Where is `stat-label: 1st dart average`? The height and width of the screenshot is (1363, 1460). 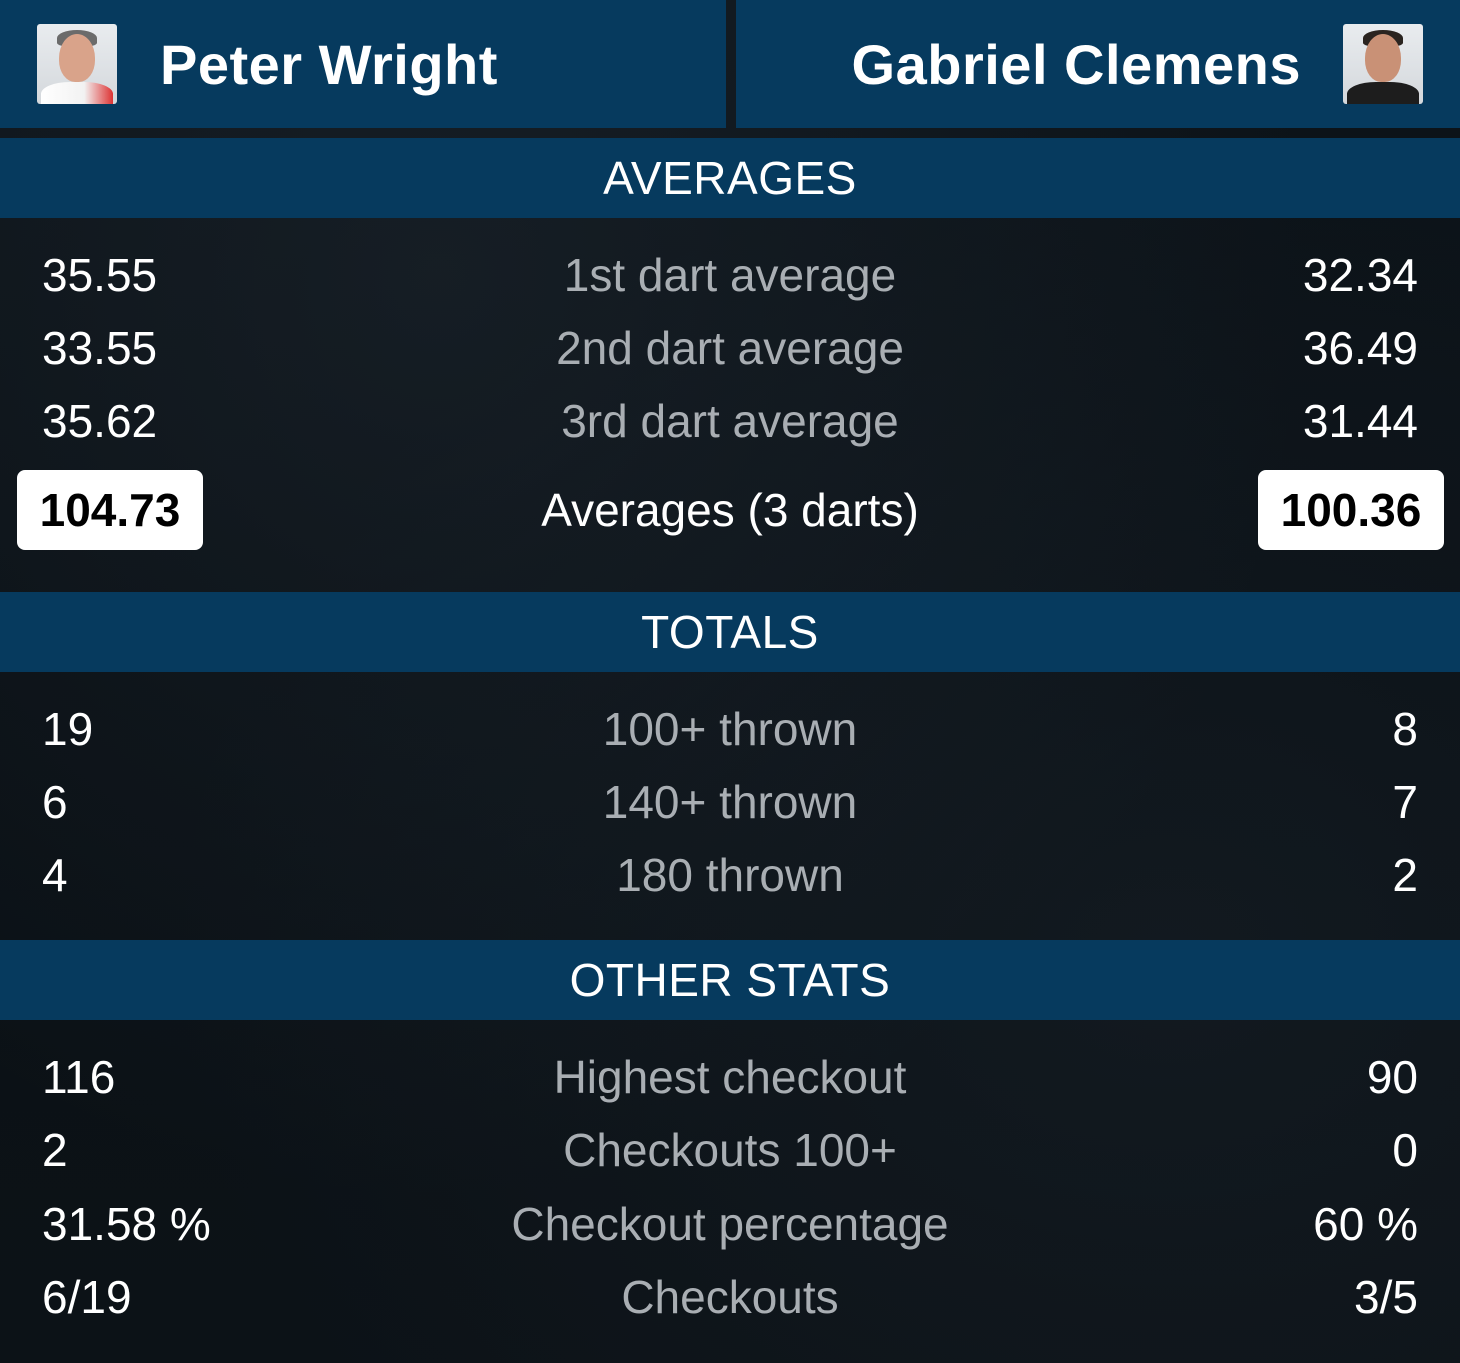
stat-label: 1st dart average is located at coordinates (730, 274).